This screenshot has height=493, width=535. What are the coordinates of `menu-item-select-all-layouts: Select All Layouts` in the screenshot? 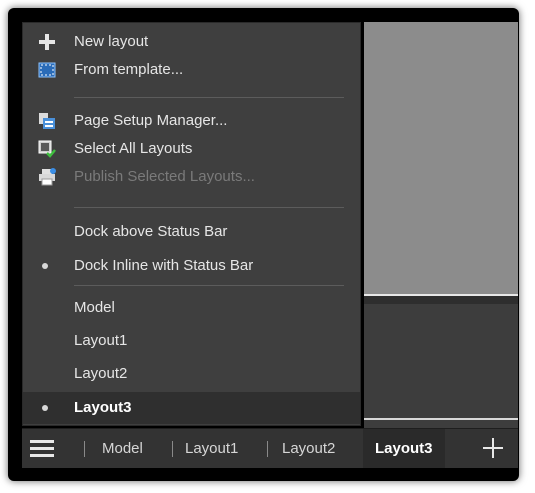 It's located at (191, 149).